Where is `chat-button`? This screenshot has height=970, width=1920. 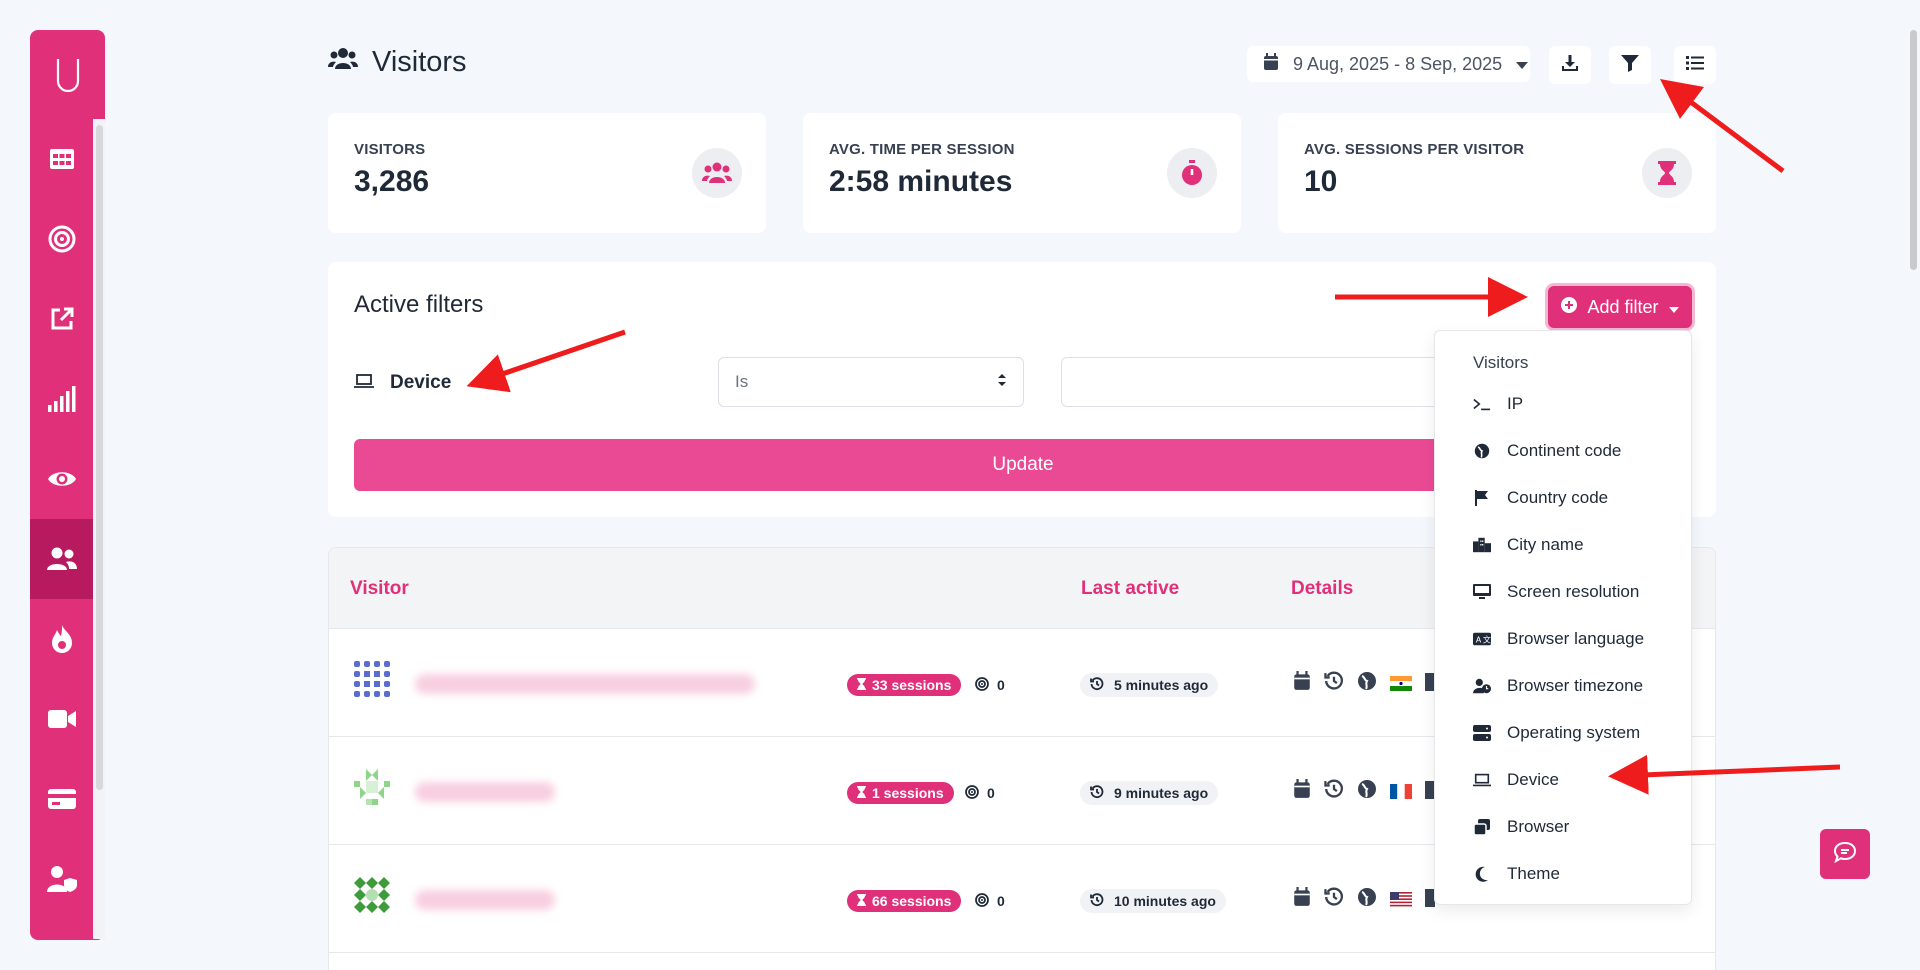
chat-button is located at coordinates (1845, 854).